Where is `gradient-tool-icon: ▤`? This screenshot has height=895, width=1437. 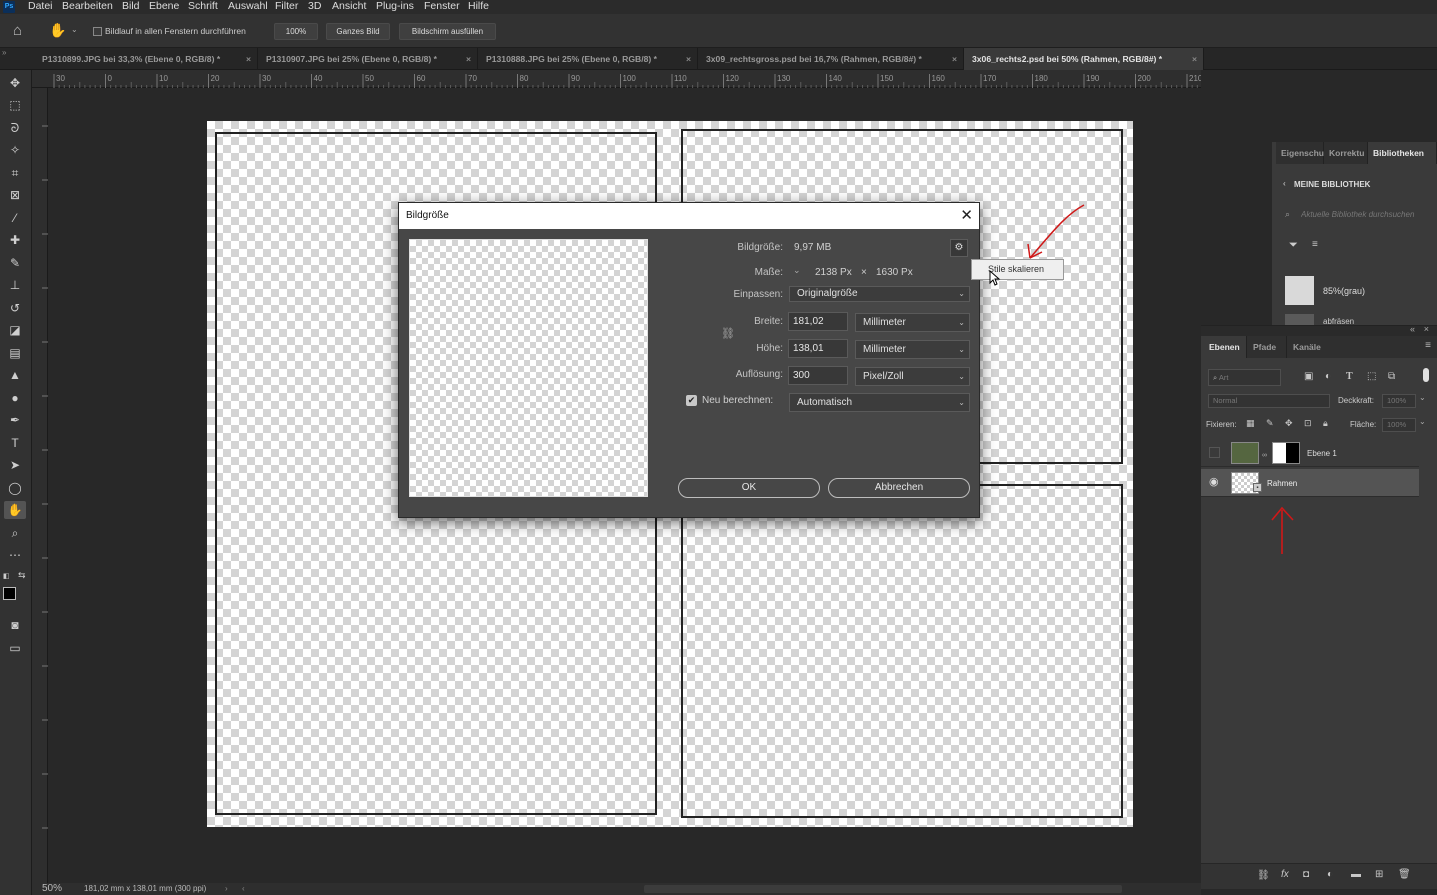 gradient-tool-icon: ▤ is located at coordinates (15, 353).